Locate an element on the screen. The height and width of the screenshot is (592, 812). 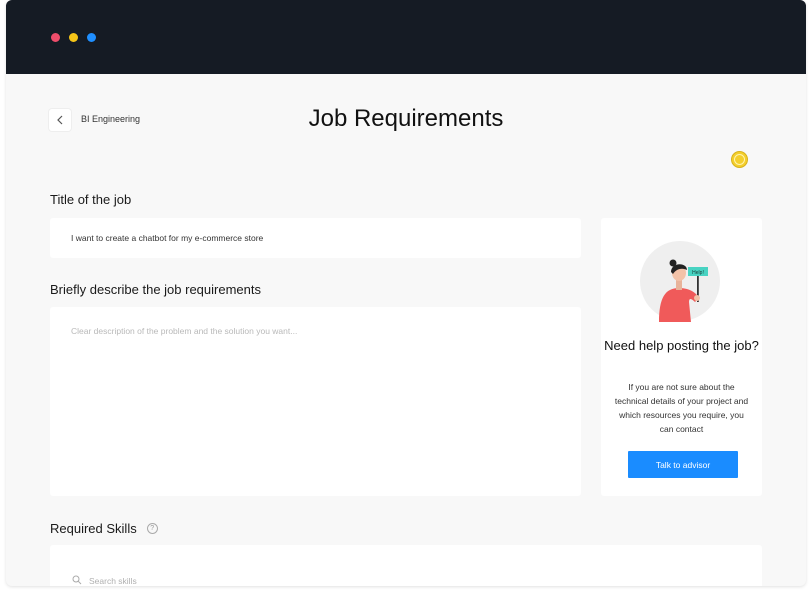
svg-text: Help! is located at coordinates (698, 273).